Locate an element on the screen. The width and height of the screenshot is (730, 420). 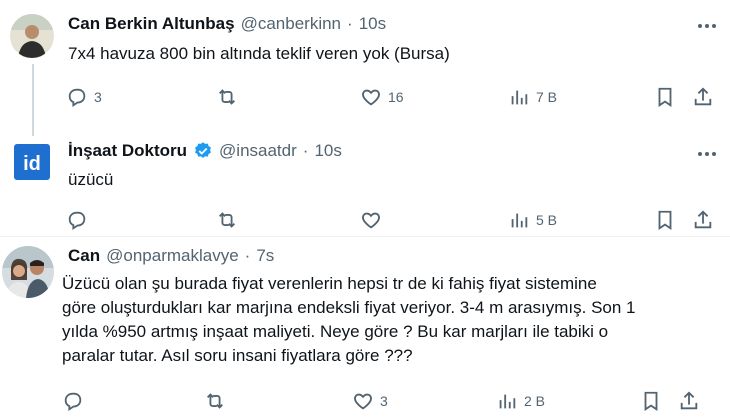
tweet-header: İnşaat Doktoru @insaatdr · 10s is located at coordinates (205, 151).